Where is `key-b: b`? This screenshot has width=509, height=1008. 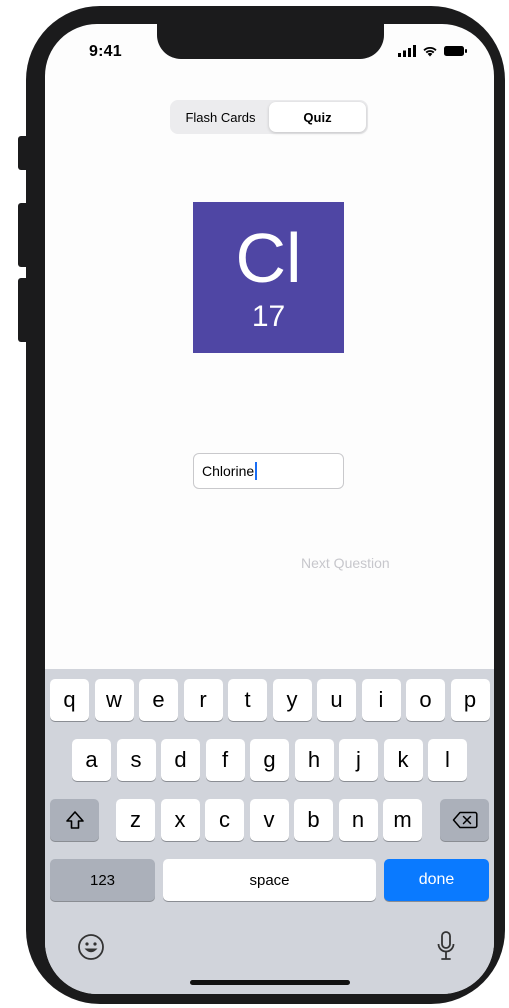 key-b: b is located at coordinates (313, 820).